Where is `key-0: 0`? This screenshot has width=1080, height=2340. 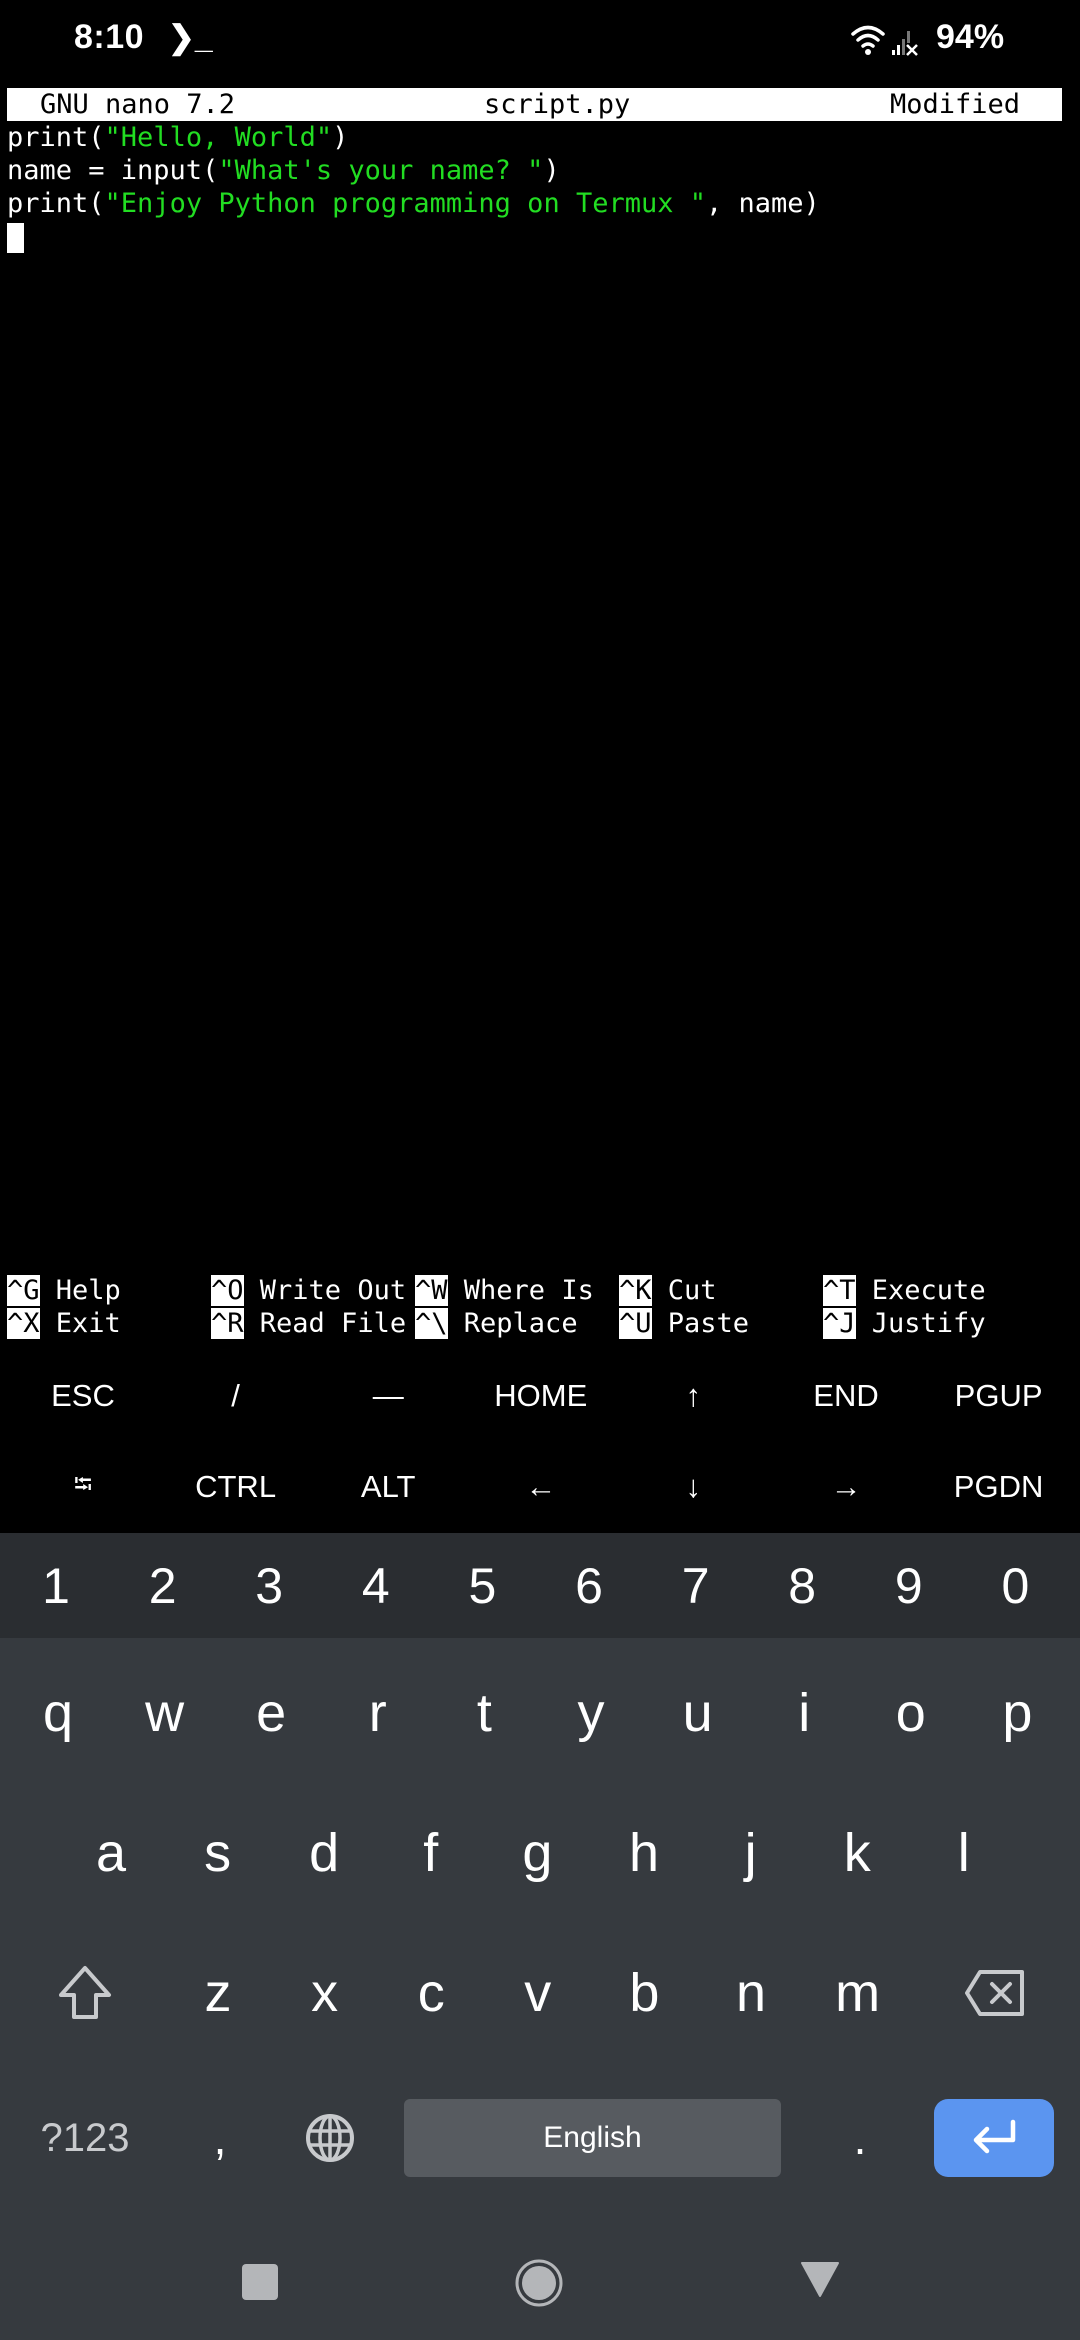 key-0: 0 is located at coordinates (1015, 1585).